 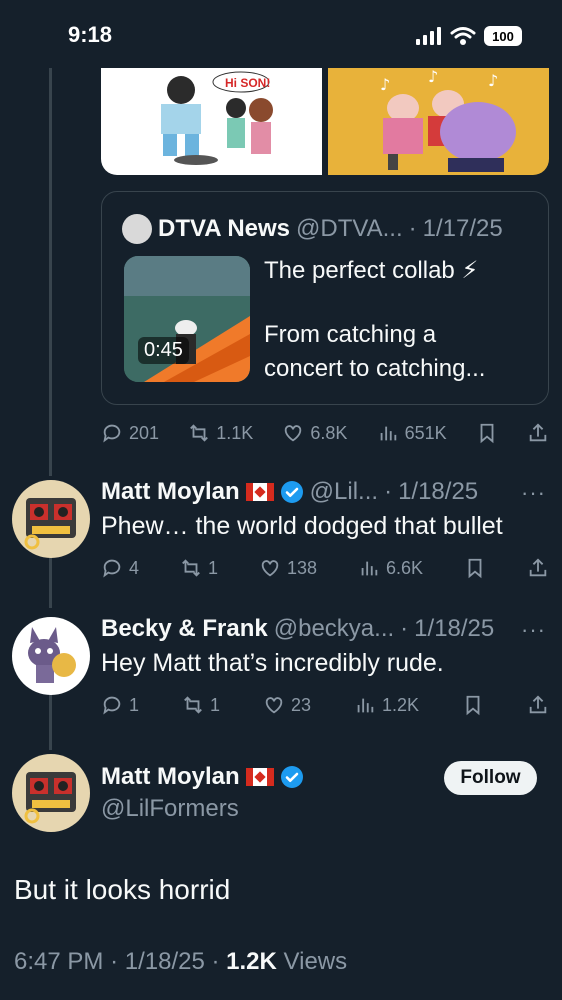 What do you see at coordinates (211, 121) in the screenshot?
I see `post-image-1: Hi SON!` at bounding box center [211, 121].